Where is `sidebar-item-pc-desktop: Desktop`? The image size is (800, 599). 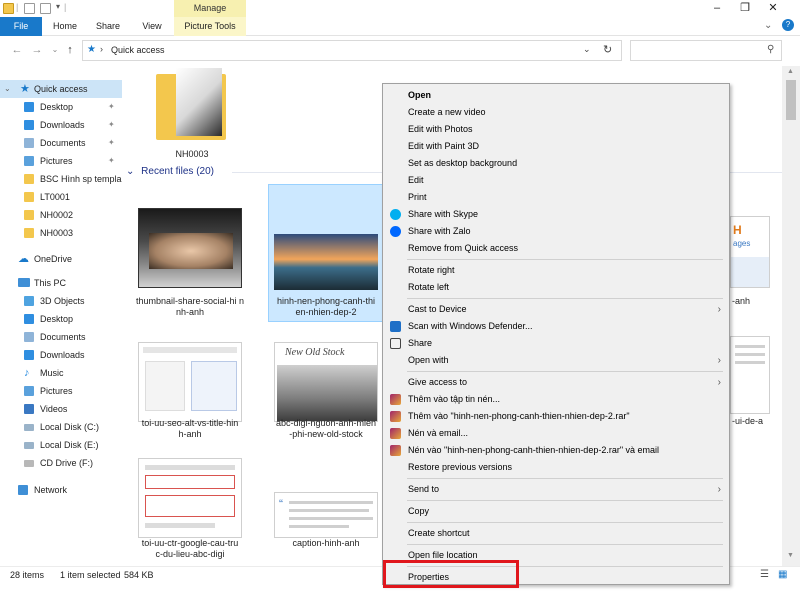 sidebar-item-pc-desktop: Desktop is located at coordinates (61, 319).